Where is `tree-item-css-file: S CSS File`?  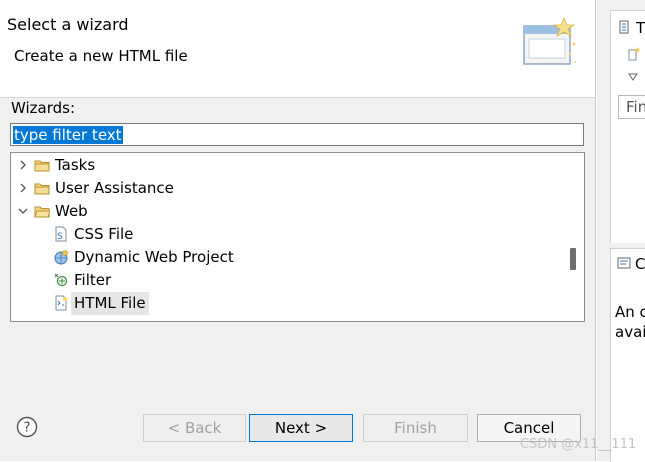
tree-item-css-file: S CSS File is located at coordinates (288, 234).